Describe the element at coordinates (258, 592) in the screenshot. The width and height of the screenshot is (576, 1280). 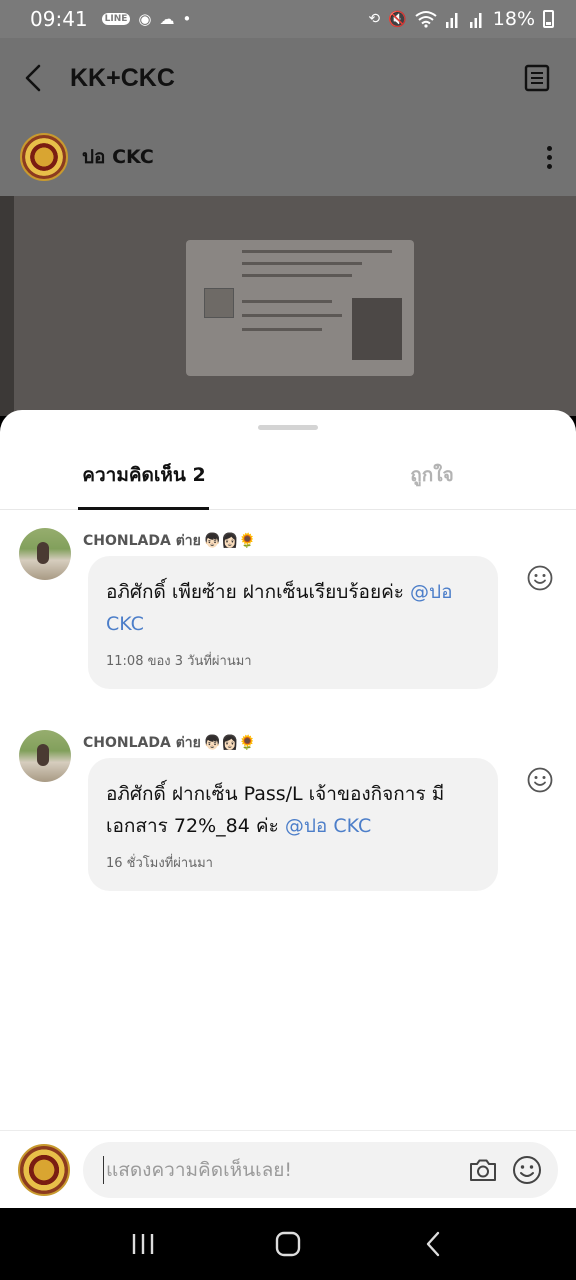
I see `comment-body: อภิศักดิ์ เพียซ้าย ฝากเซ็นเรียบร้อยค่ะ` at that location.